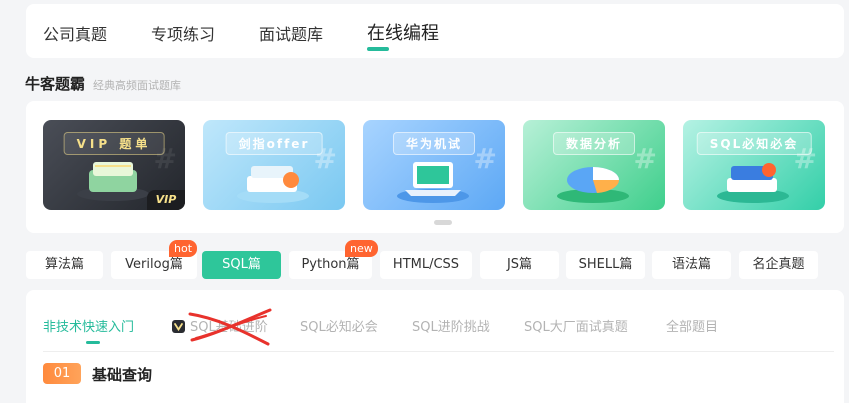 The width and height of the screenshot is (849, 403). What do you see at coordinates (178, 325) in the screenshot?
I see `vip-crown-icon` at bounding box center [178, 325].